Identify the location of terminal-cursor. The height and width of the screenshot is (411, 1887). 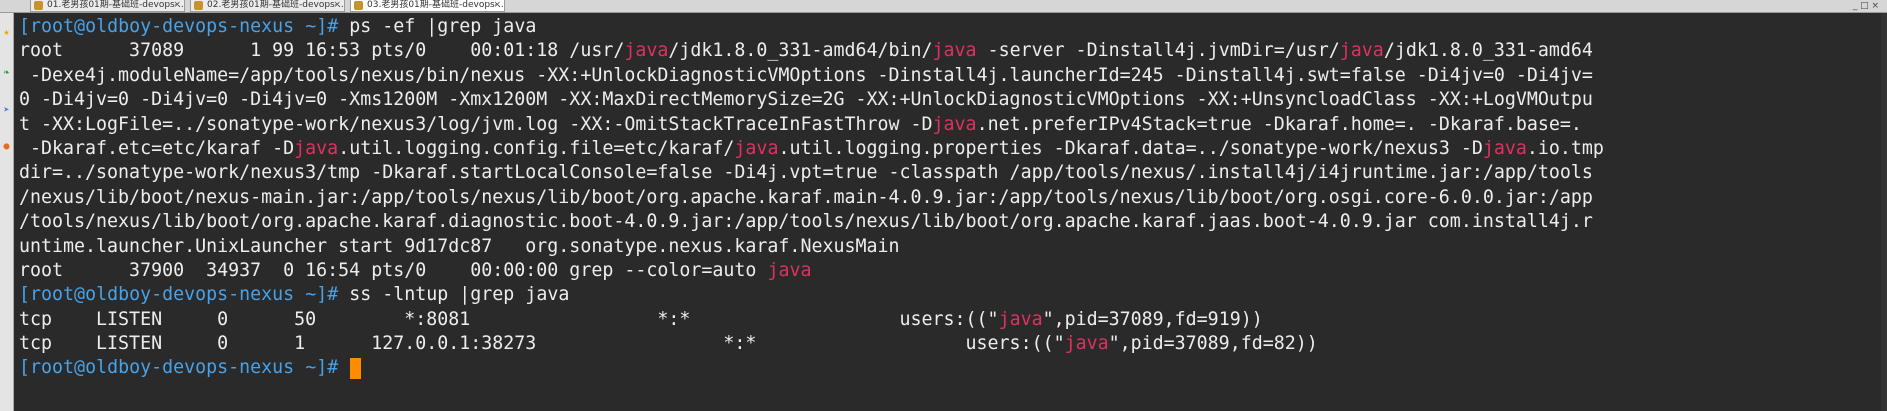
(356, 368).